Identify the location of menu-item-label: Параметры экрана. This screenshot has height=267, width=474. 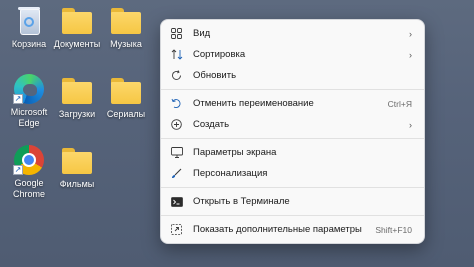
(235, 152).